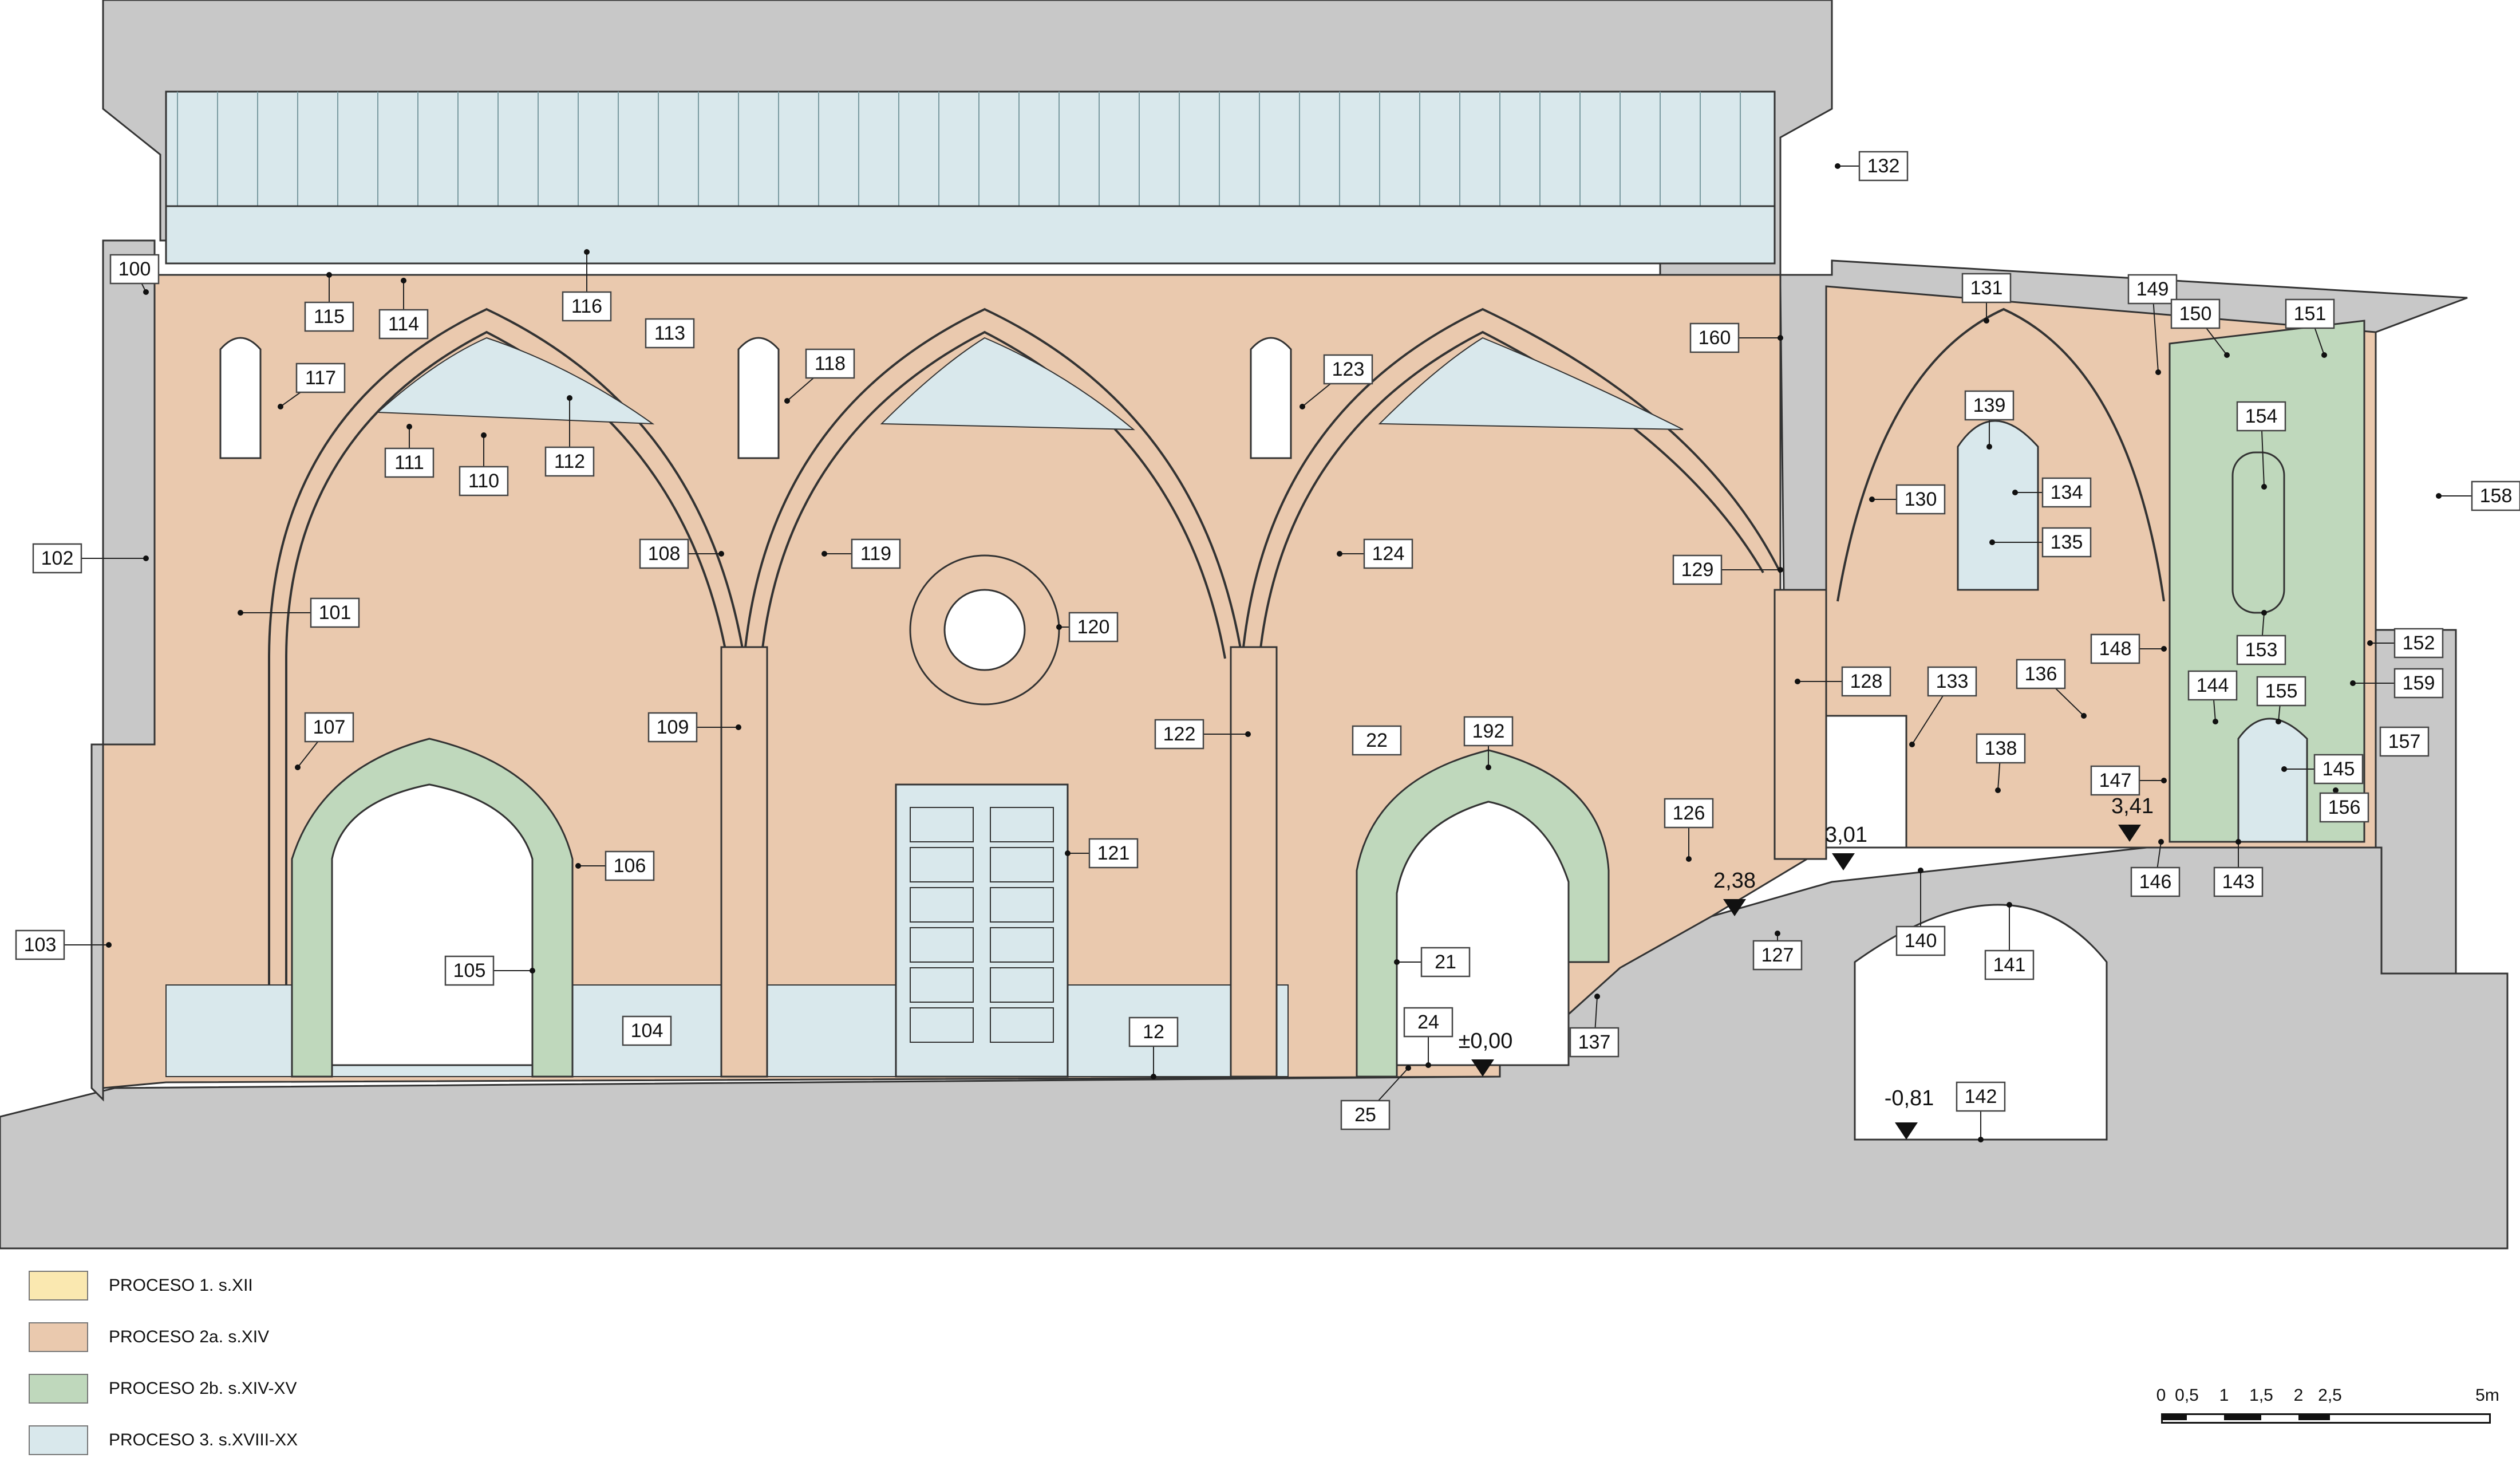  I want to click on reference-tag: 113, so click(670, 333).